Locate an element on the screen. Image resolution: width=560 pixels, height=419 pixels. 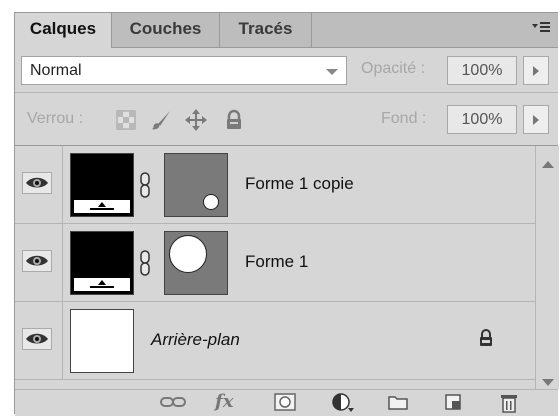
fill-field: 100% is located at coordinates (482, 119).